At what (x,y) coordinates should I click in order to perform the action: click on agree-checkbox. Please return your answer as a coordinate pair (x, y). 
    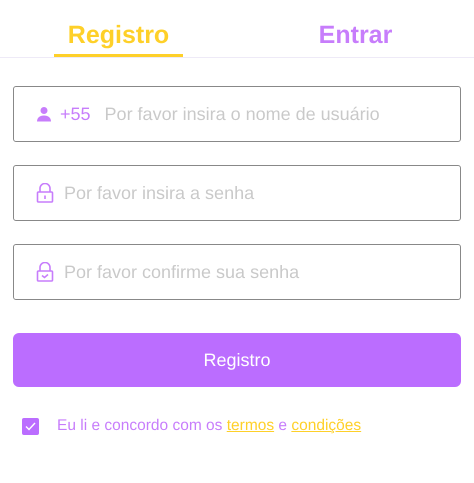
    Looking at the image, I should click on (30, 426).